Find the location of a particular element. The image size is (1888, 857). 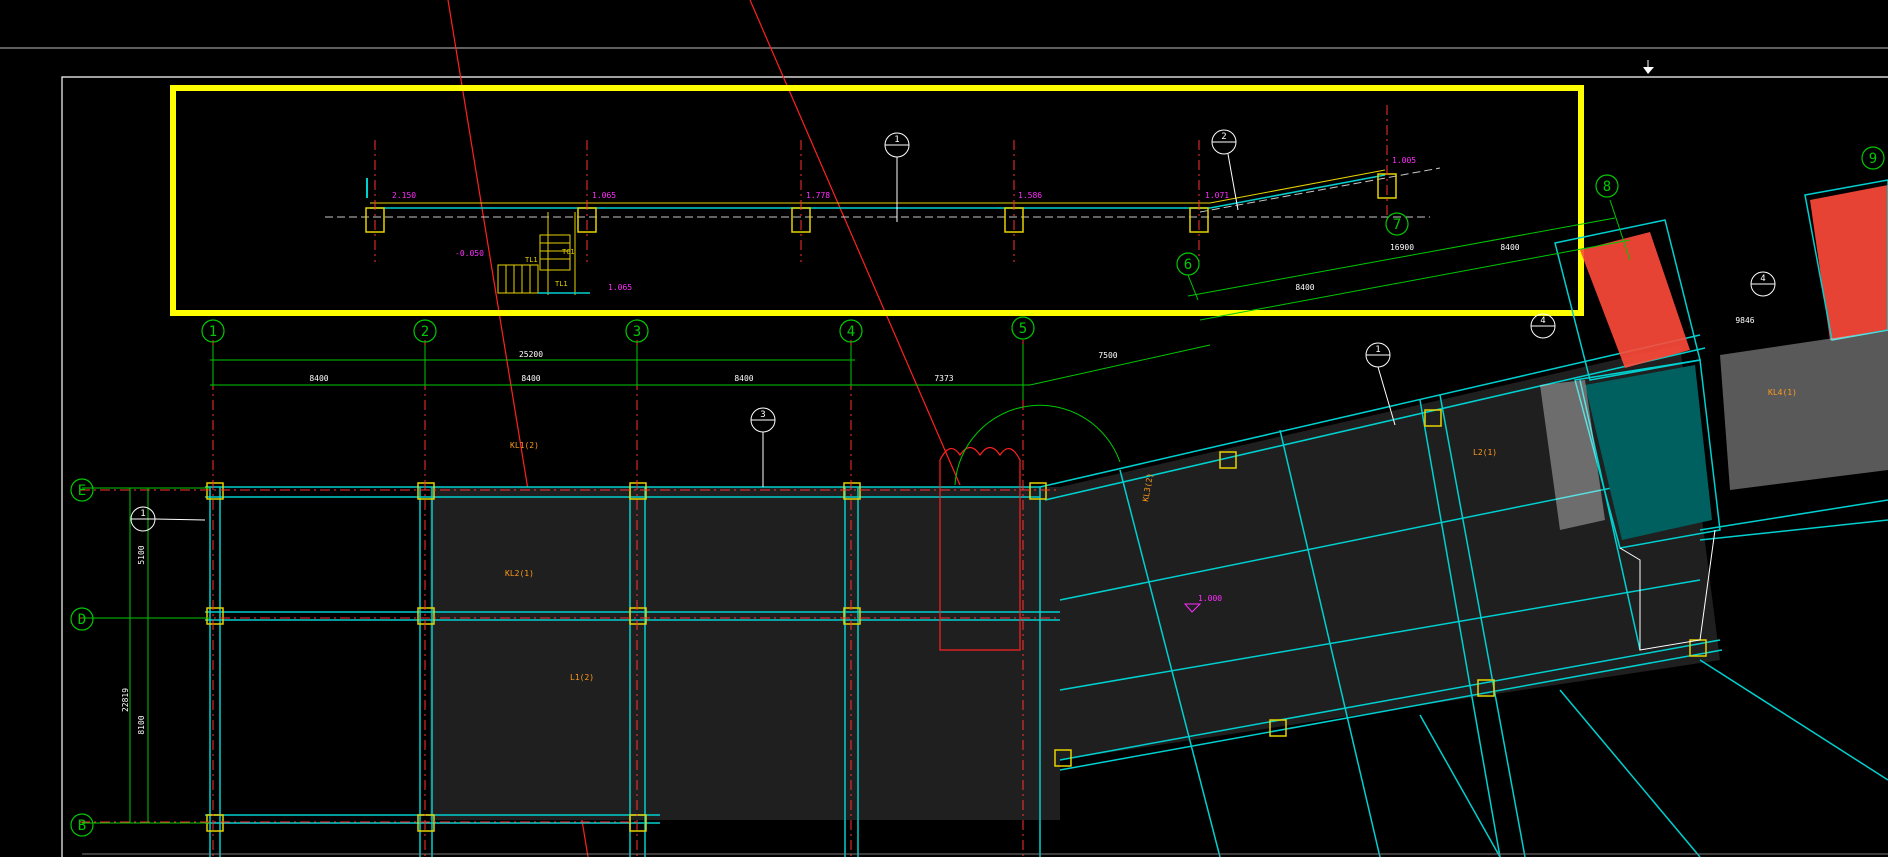

dimension-overall: 25200 is located at coordinates (531, 354).